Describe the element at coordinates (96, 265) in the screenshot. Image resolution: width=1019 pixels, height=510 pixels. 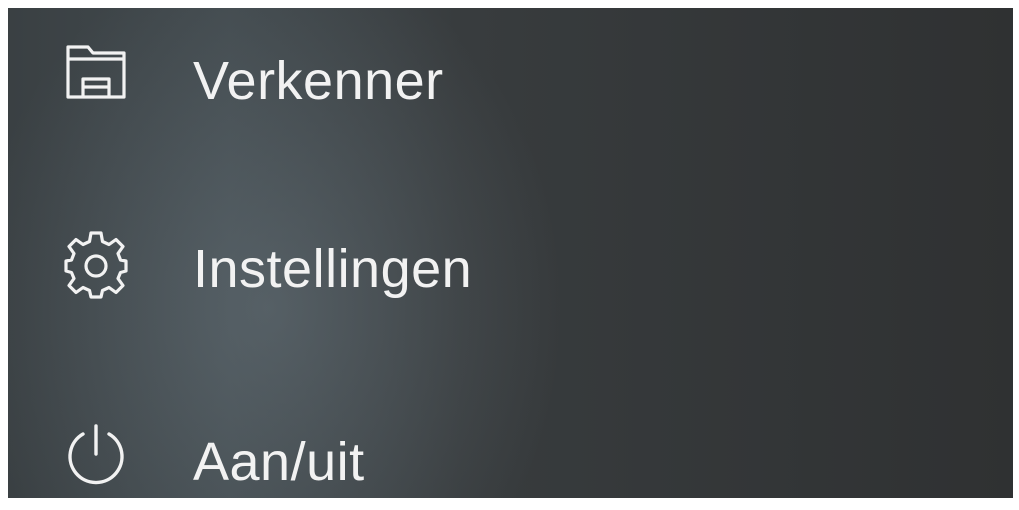
I see `gear-icon` at that location.